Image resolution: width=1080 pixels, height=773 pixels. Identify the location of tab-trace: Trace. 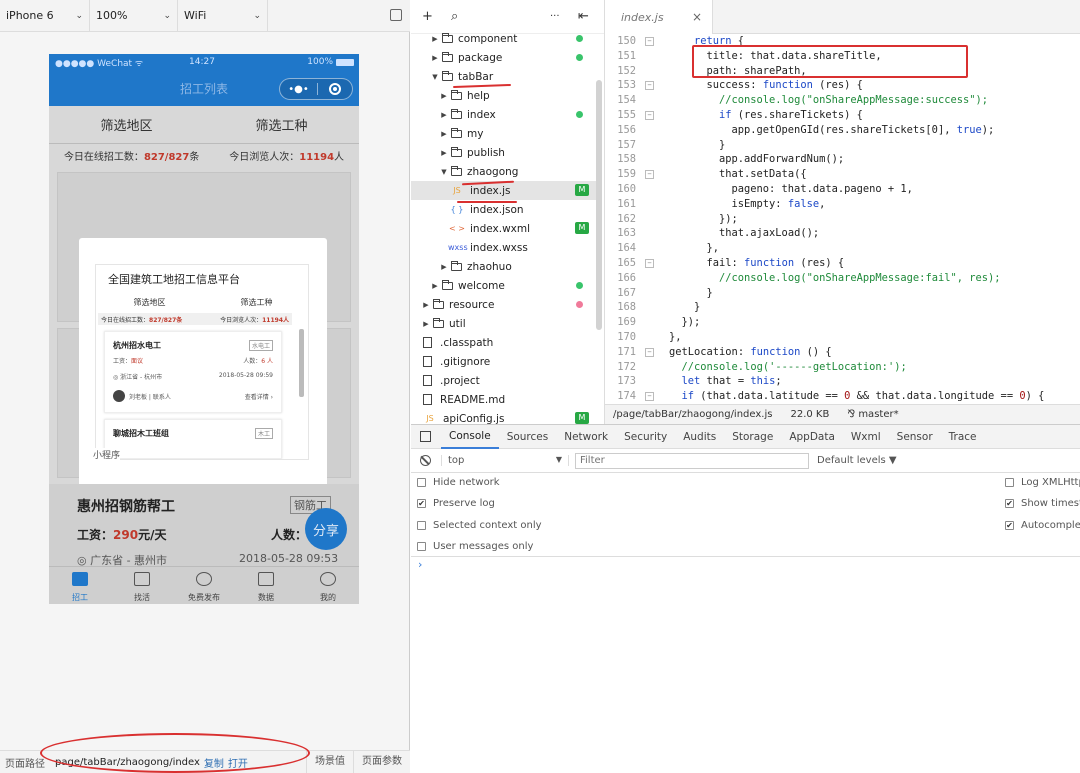
(963, 437).